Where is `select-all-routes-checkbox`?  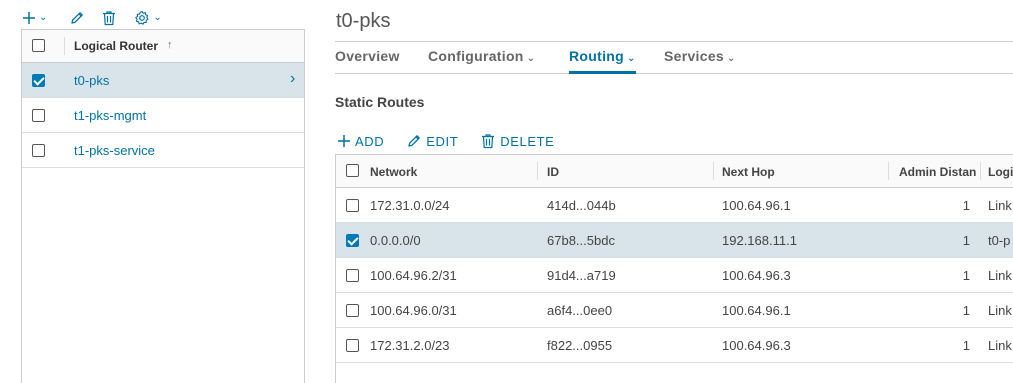
select-all-routes-checkbox is located at coordinates (352, 170).